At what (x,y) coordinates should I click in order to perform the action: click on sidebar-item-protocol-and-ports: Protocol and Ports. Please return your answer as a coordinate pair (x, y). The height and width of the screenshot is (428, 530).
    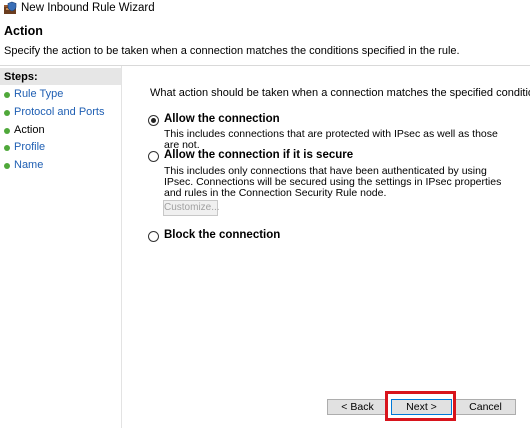
    Looking at the image, I should click on (60, 113).